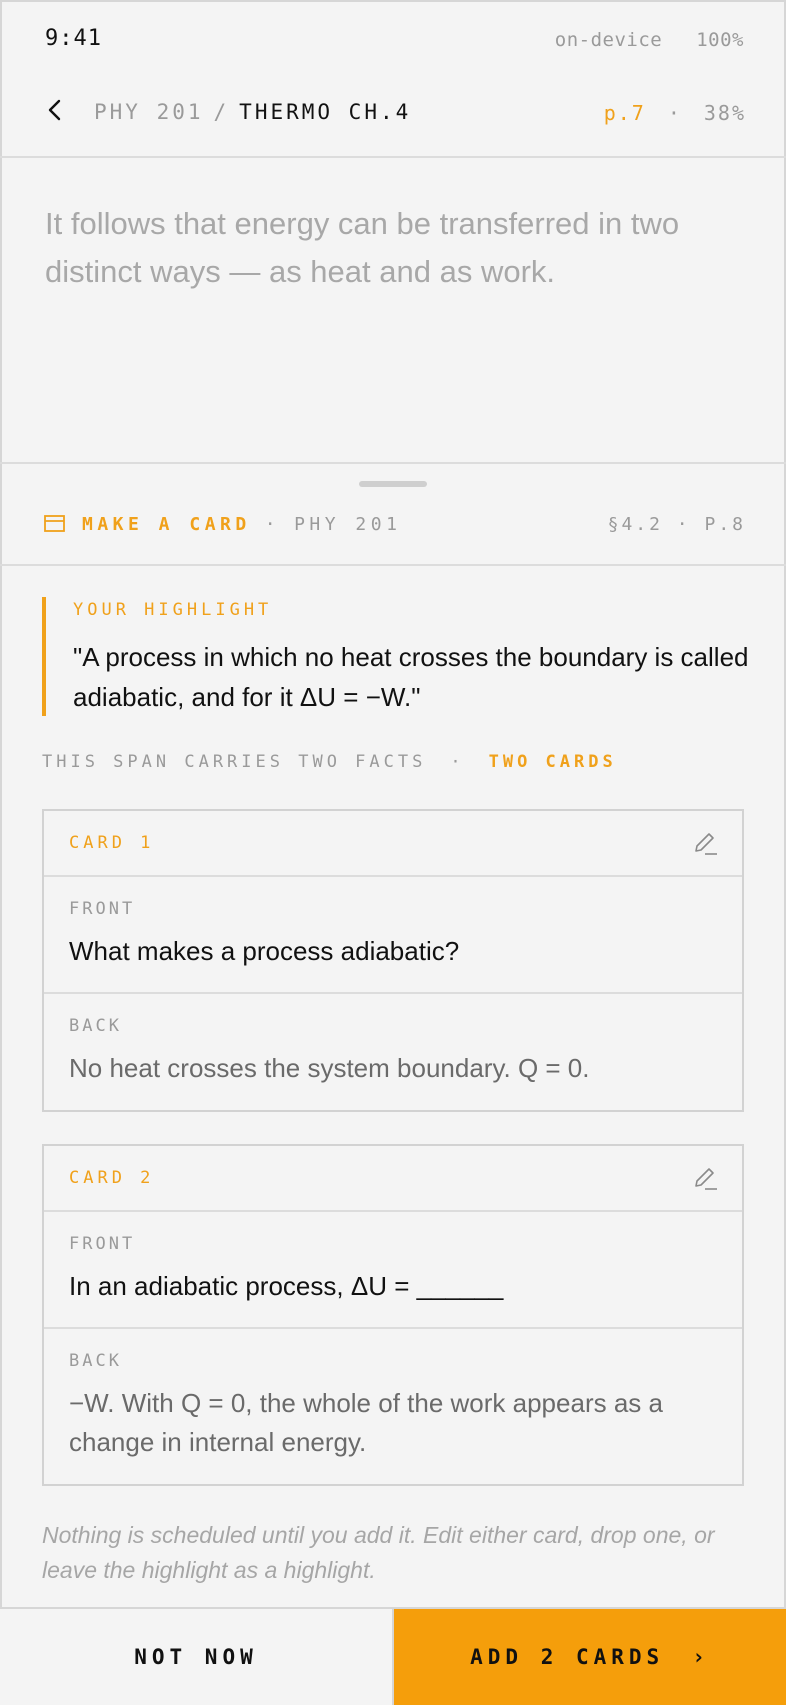 This screenshot has width=786, height=1705. I want to click on breadcrumb-chapter: THERMO CH.4, so click(325, 112).